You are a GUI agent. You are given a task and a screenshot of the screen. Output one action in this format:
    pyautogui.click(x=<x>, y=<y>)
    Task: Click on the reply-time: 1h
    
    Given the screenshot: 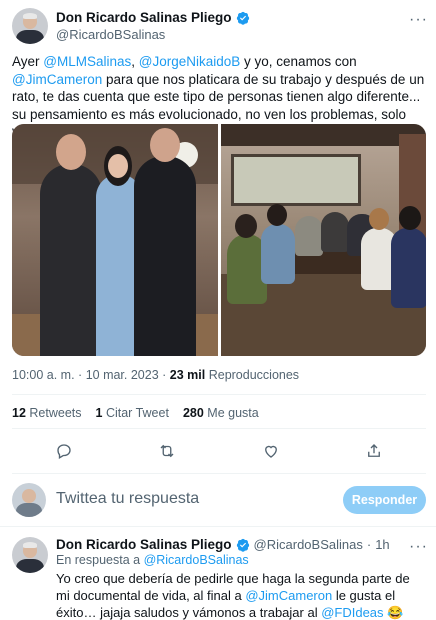 What is the action you would take?
    pyautogui.click(x=382, y=544)
    